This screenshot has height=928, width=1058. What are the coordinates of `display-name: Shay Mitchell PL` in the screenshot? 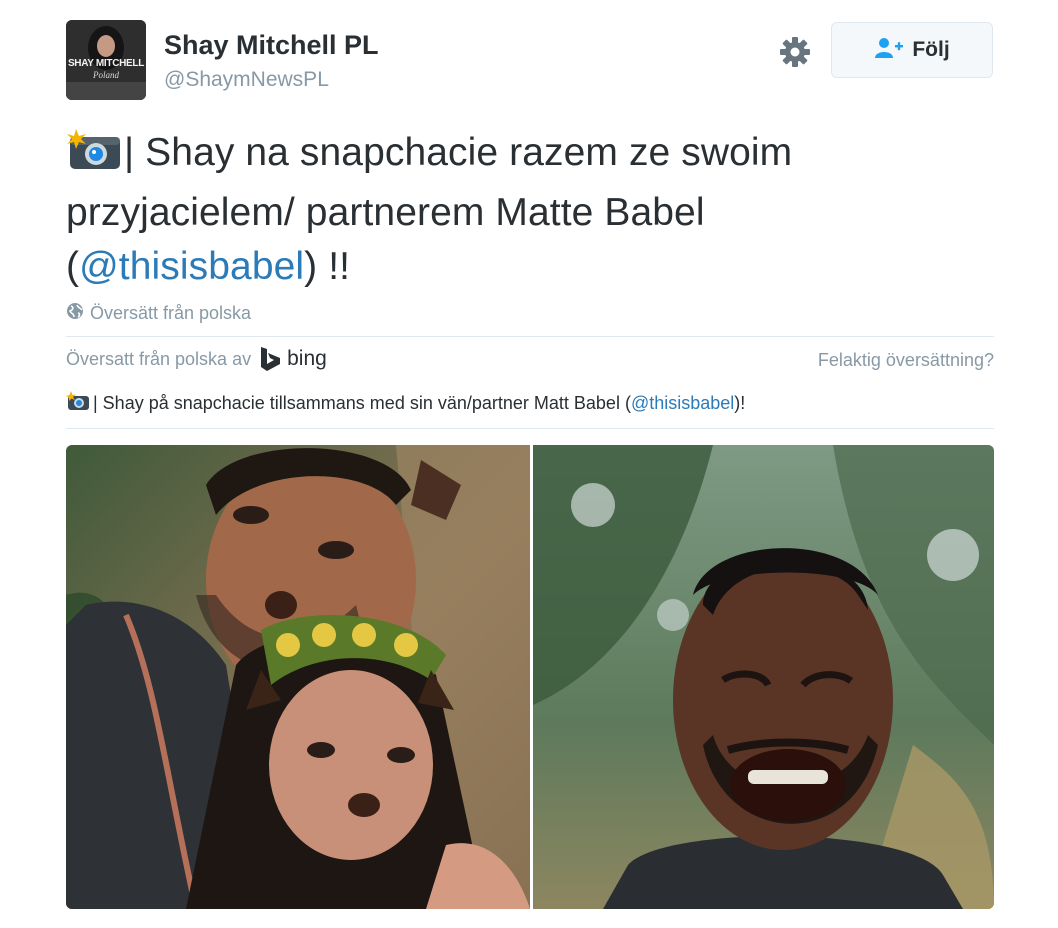 It's located at (271, 45).